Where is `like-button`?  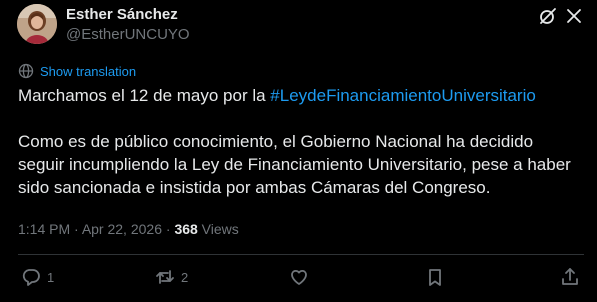
like-button is located at coordinates (299, 277).